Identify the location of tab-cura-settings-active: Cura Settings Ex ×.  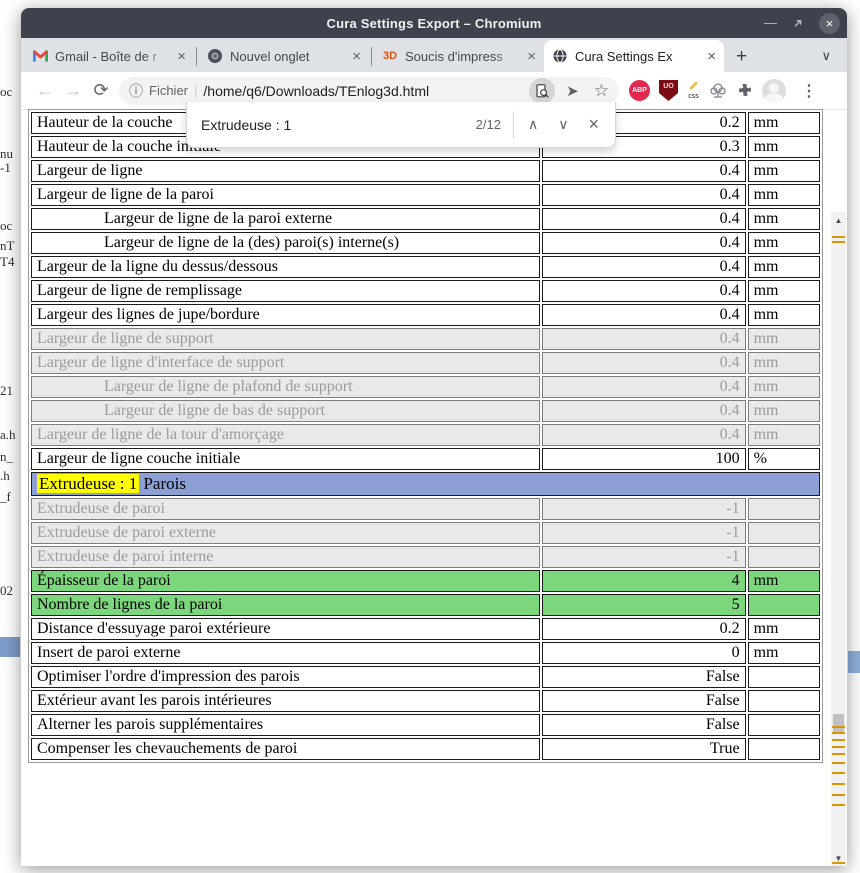
(634, 56).